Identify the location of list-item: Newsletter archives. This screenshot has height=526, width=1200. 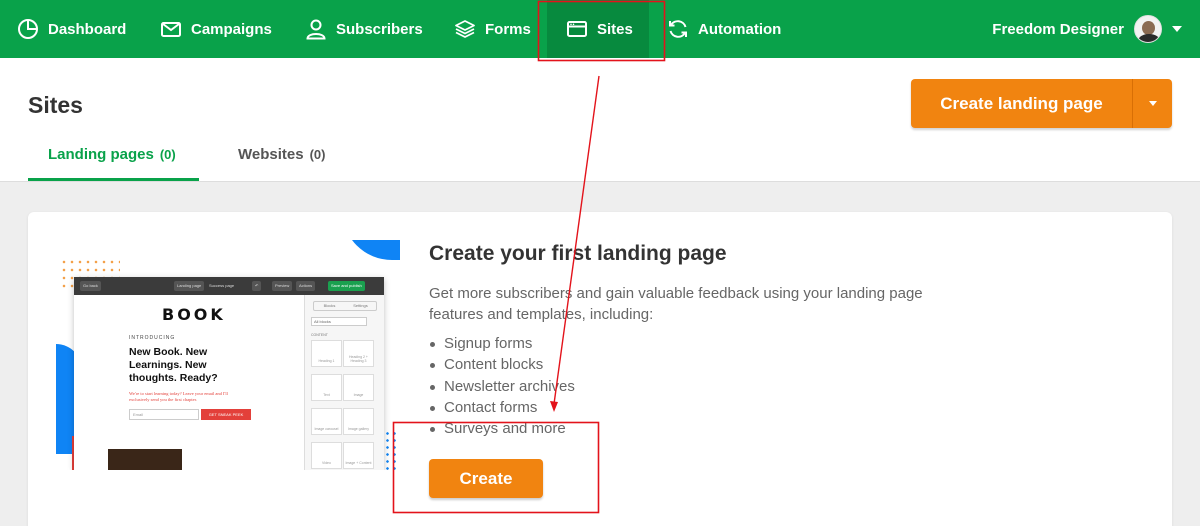
(502, 386).